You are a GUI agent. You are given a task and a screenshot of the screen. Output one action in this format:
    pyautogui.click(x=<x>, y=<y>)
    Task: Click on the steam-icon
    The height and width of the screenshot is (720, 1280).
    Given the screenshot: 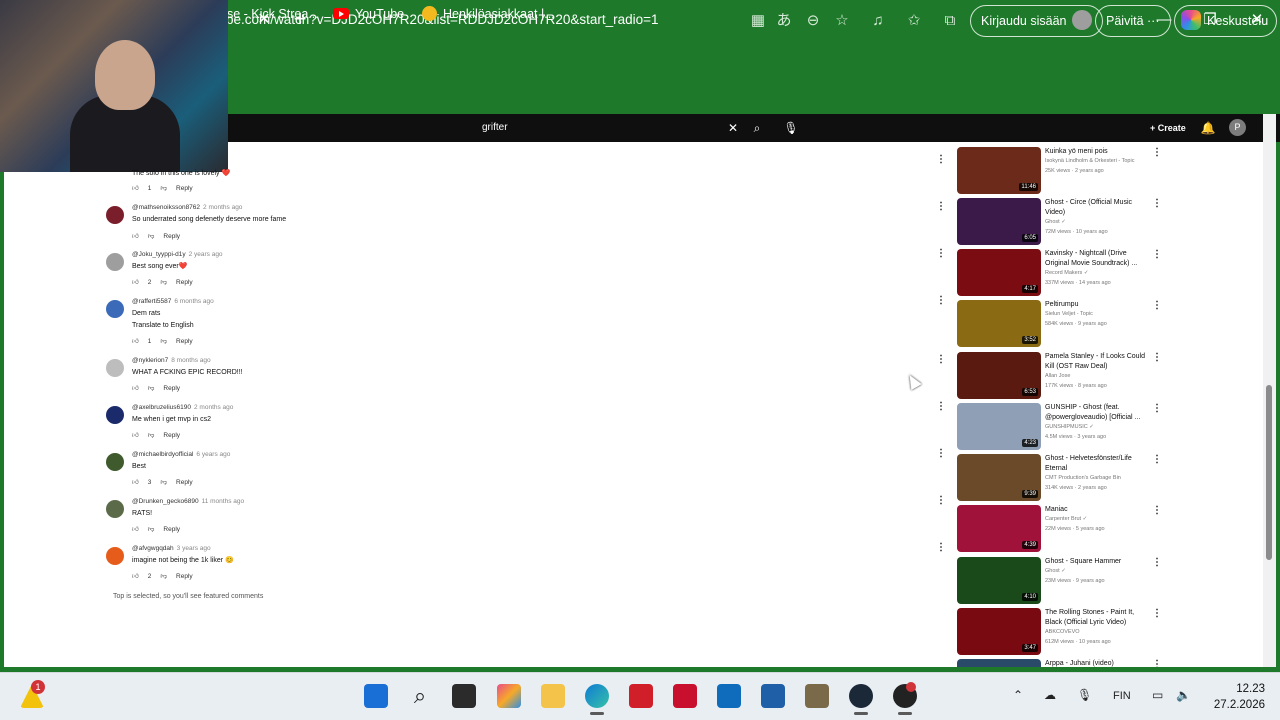 What is the action you would take?
    pyautogui.click(x=861, y=696)
    